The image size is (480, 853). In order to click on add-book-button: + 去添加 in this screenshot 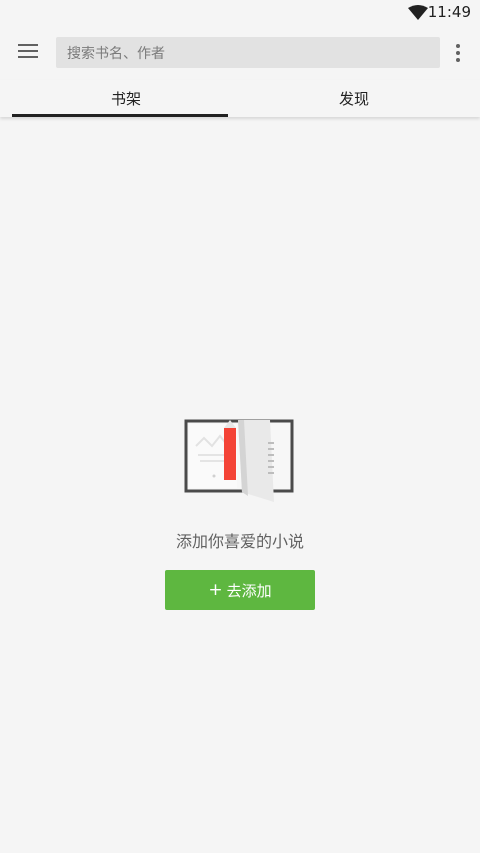, I will do `click(240, 590)`.